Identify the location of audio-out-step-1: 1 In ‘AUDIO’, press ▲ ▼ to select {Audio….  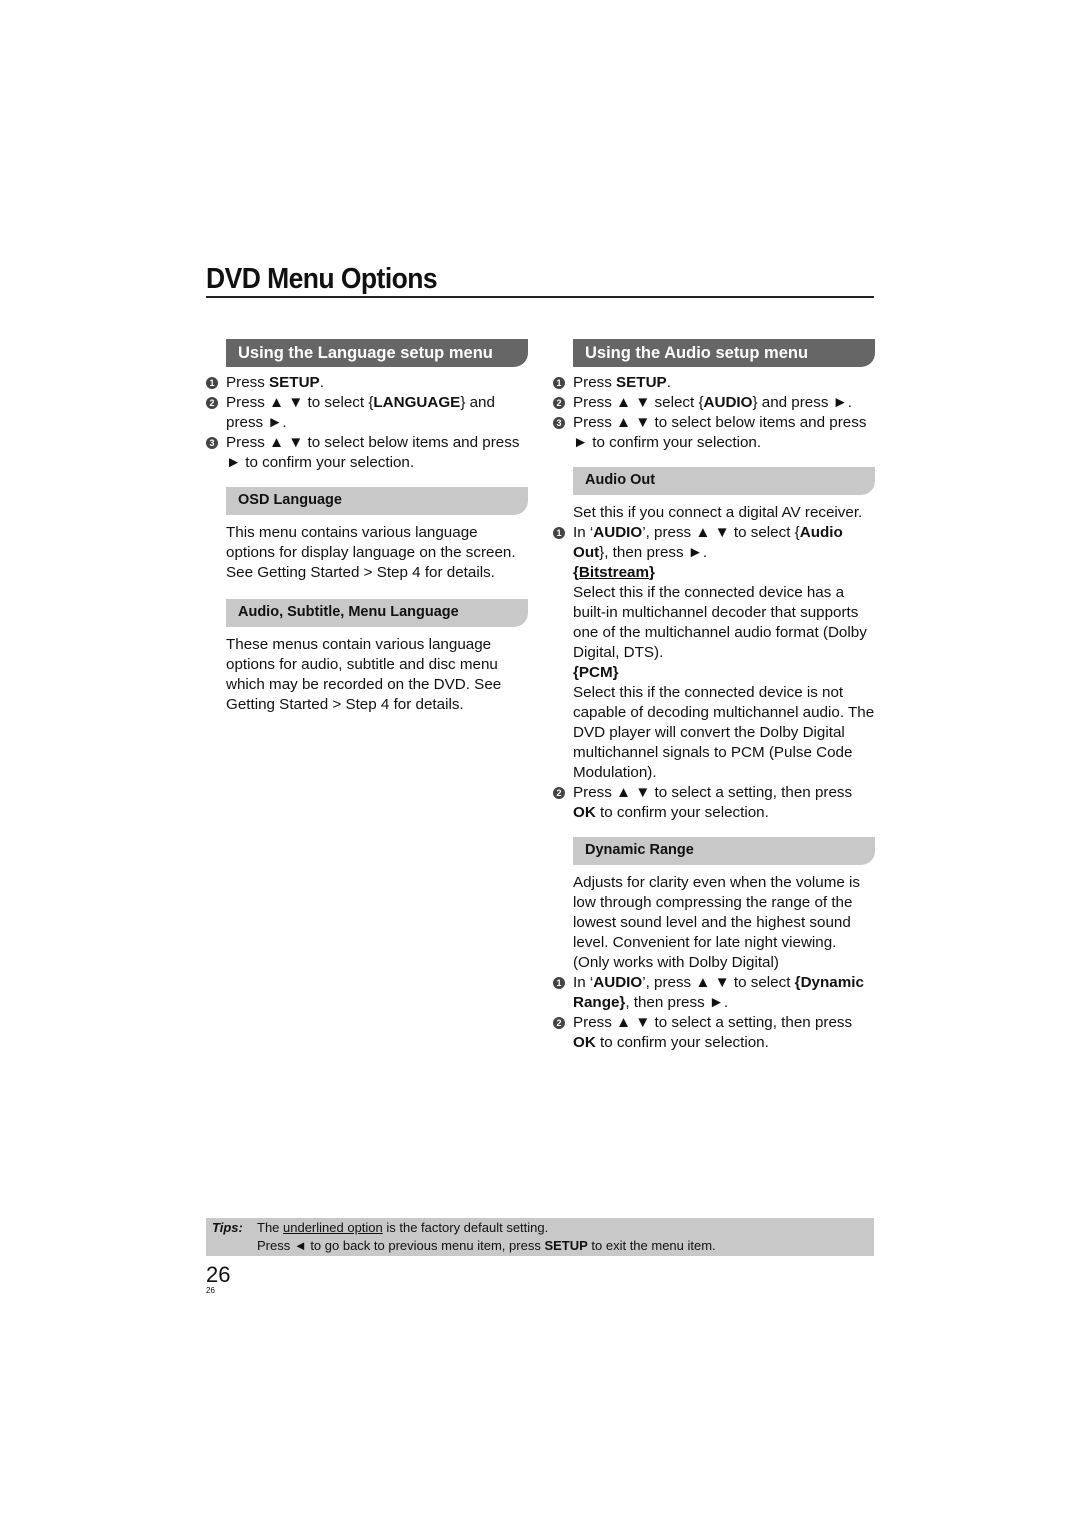
(714, 543).